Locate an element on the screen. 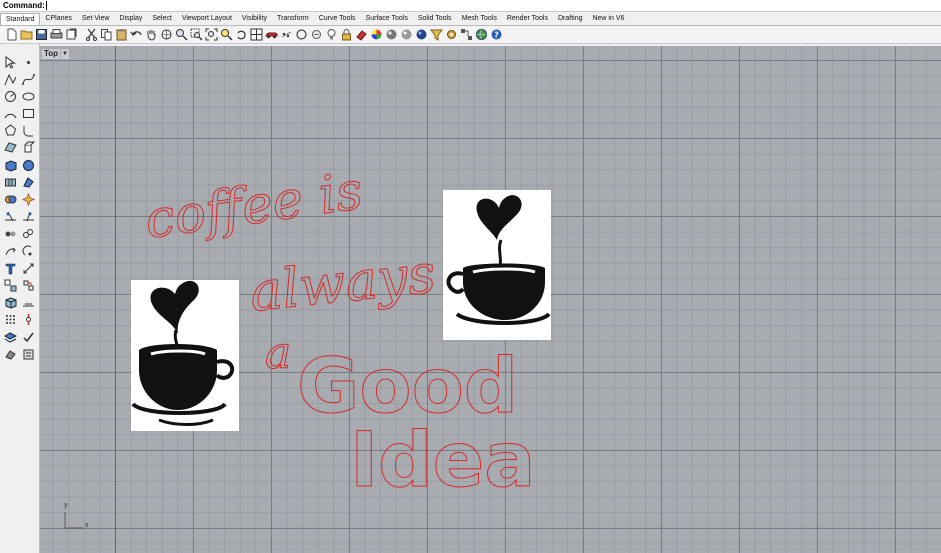 The width and height of the screenshot is (941, 553). render-sphere-icon is located at coordinates (391, 35).